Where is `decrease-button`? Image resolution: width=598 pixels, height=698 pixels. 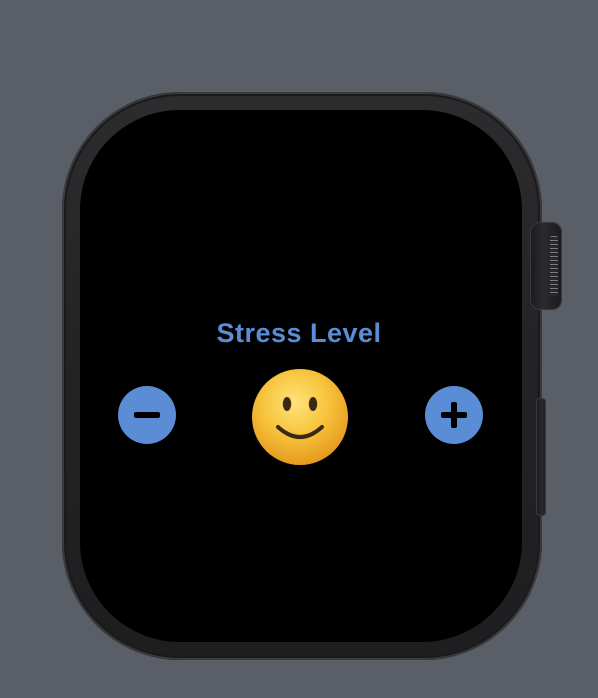
decrease-button is located at coordinates (147, 415).